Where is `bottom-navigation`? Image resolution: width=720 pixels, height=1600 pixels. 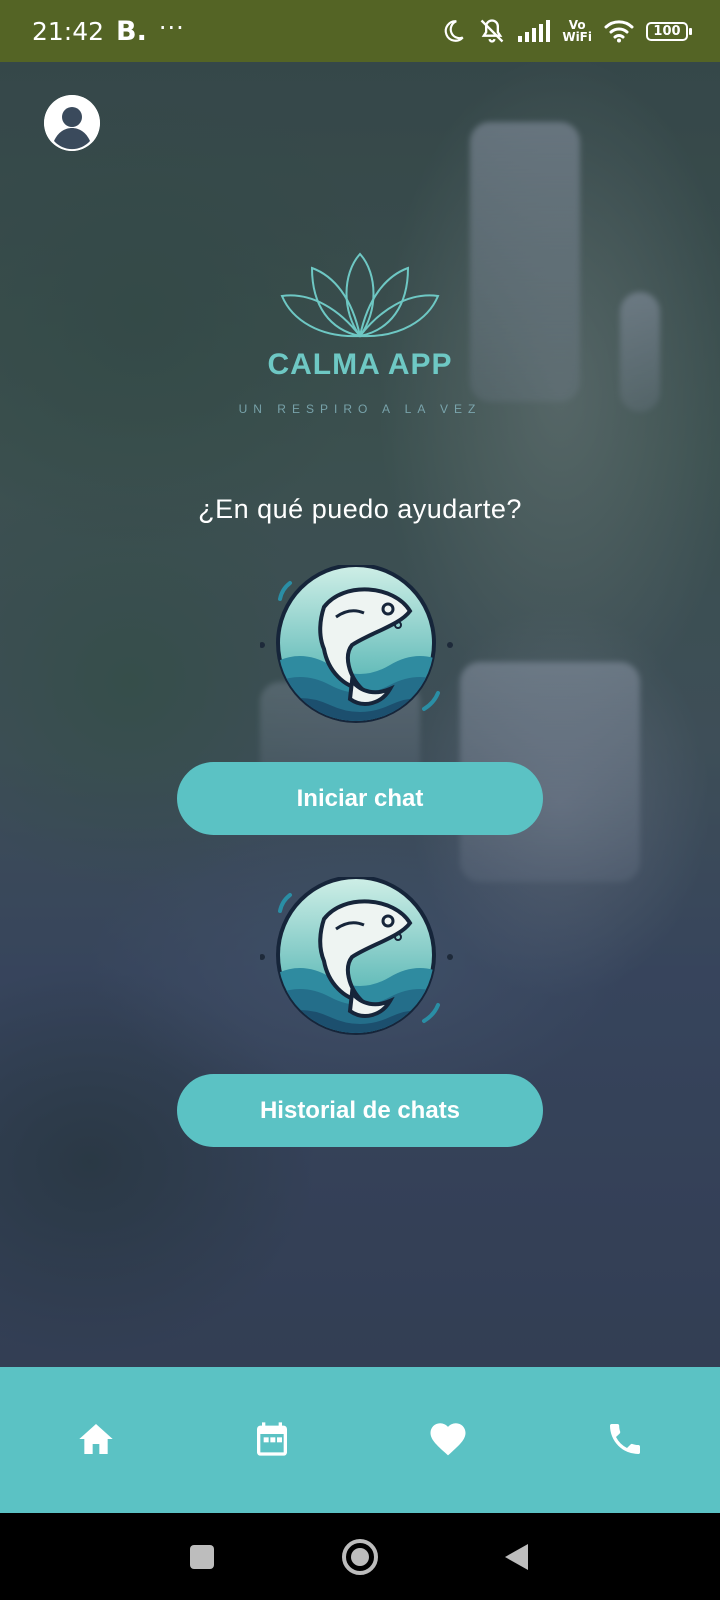
bottom-navigation is located at coordinates (360, 1440).